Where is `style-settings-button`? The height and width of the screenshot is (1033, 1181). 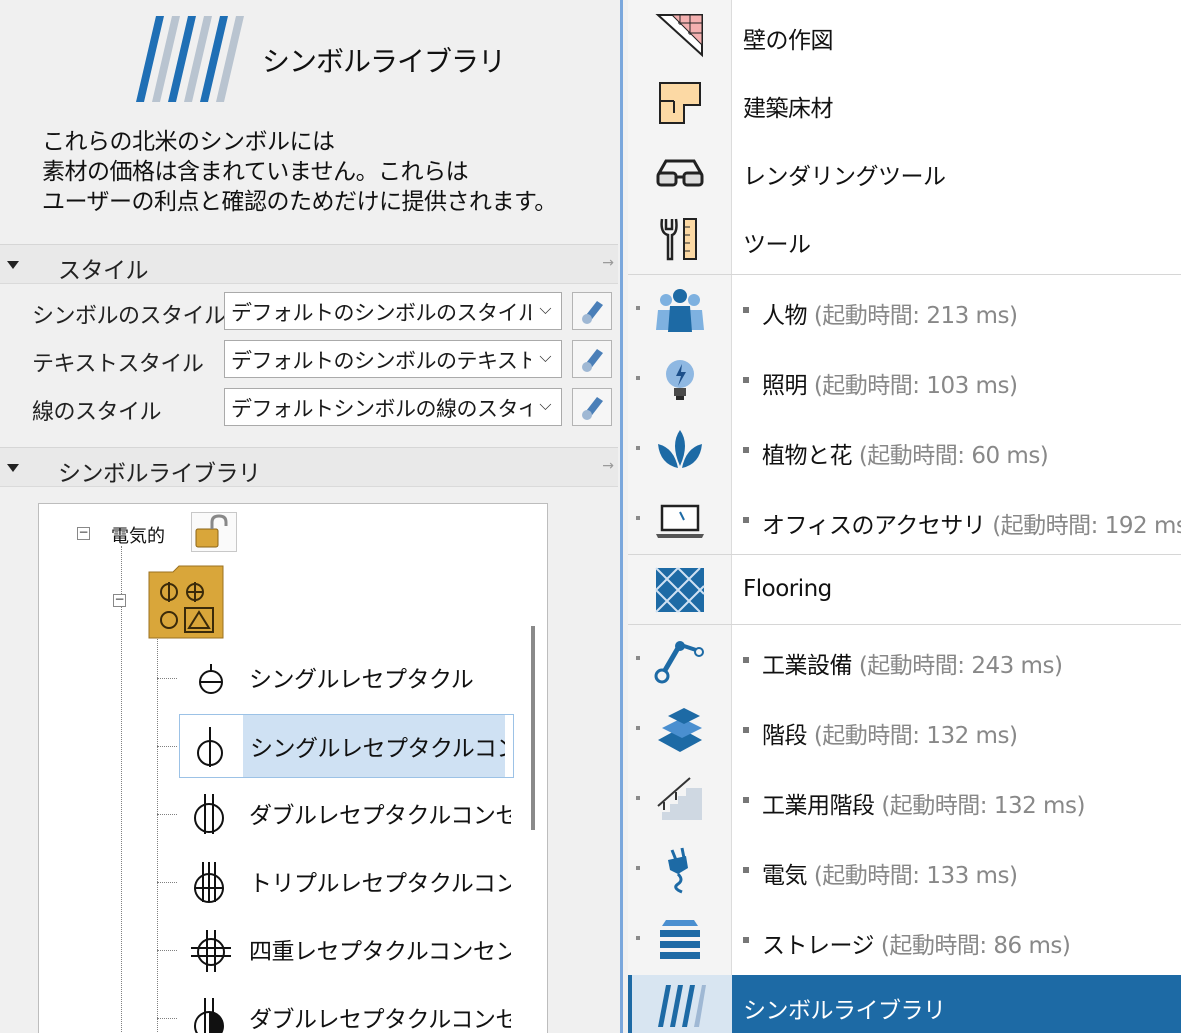 style-settings-button is located at coordinates (592, 311).